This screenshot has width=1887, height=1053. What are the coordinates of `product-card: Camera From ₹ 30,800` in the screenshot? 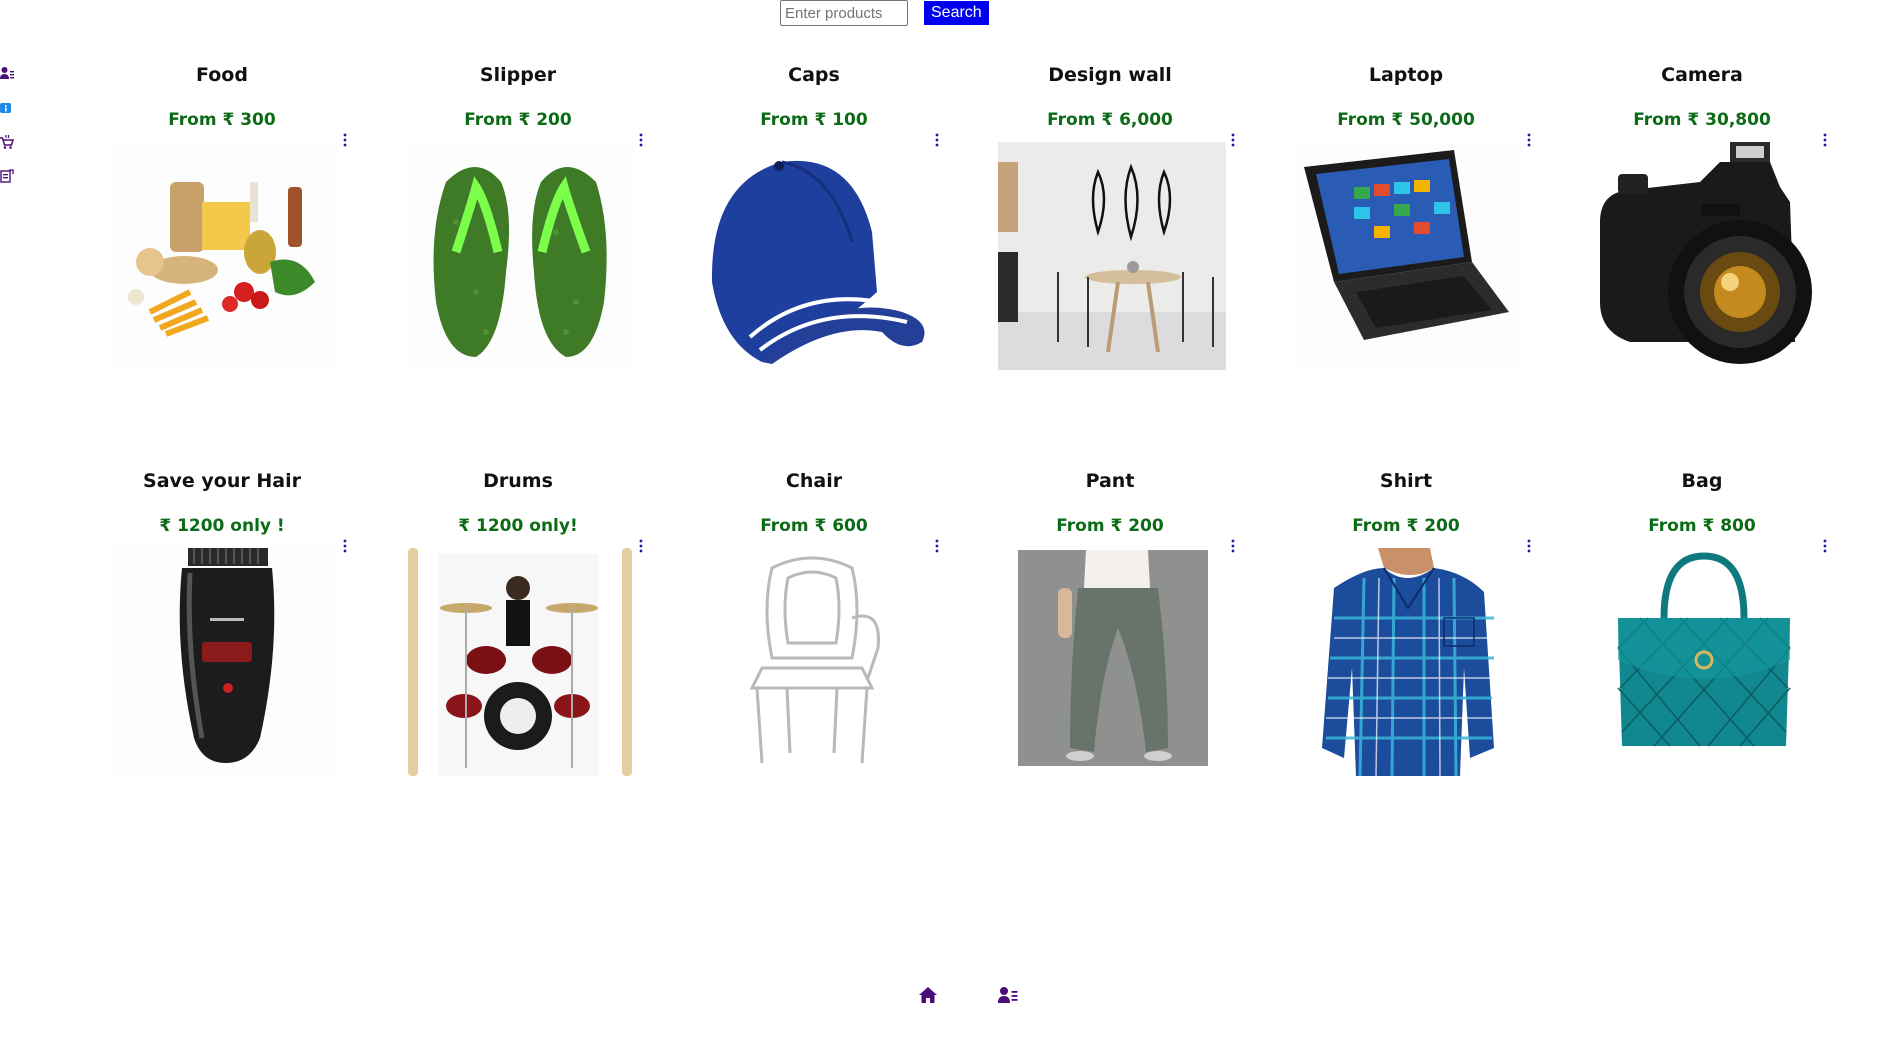 It's located at (1730, 263).